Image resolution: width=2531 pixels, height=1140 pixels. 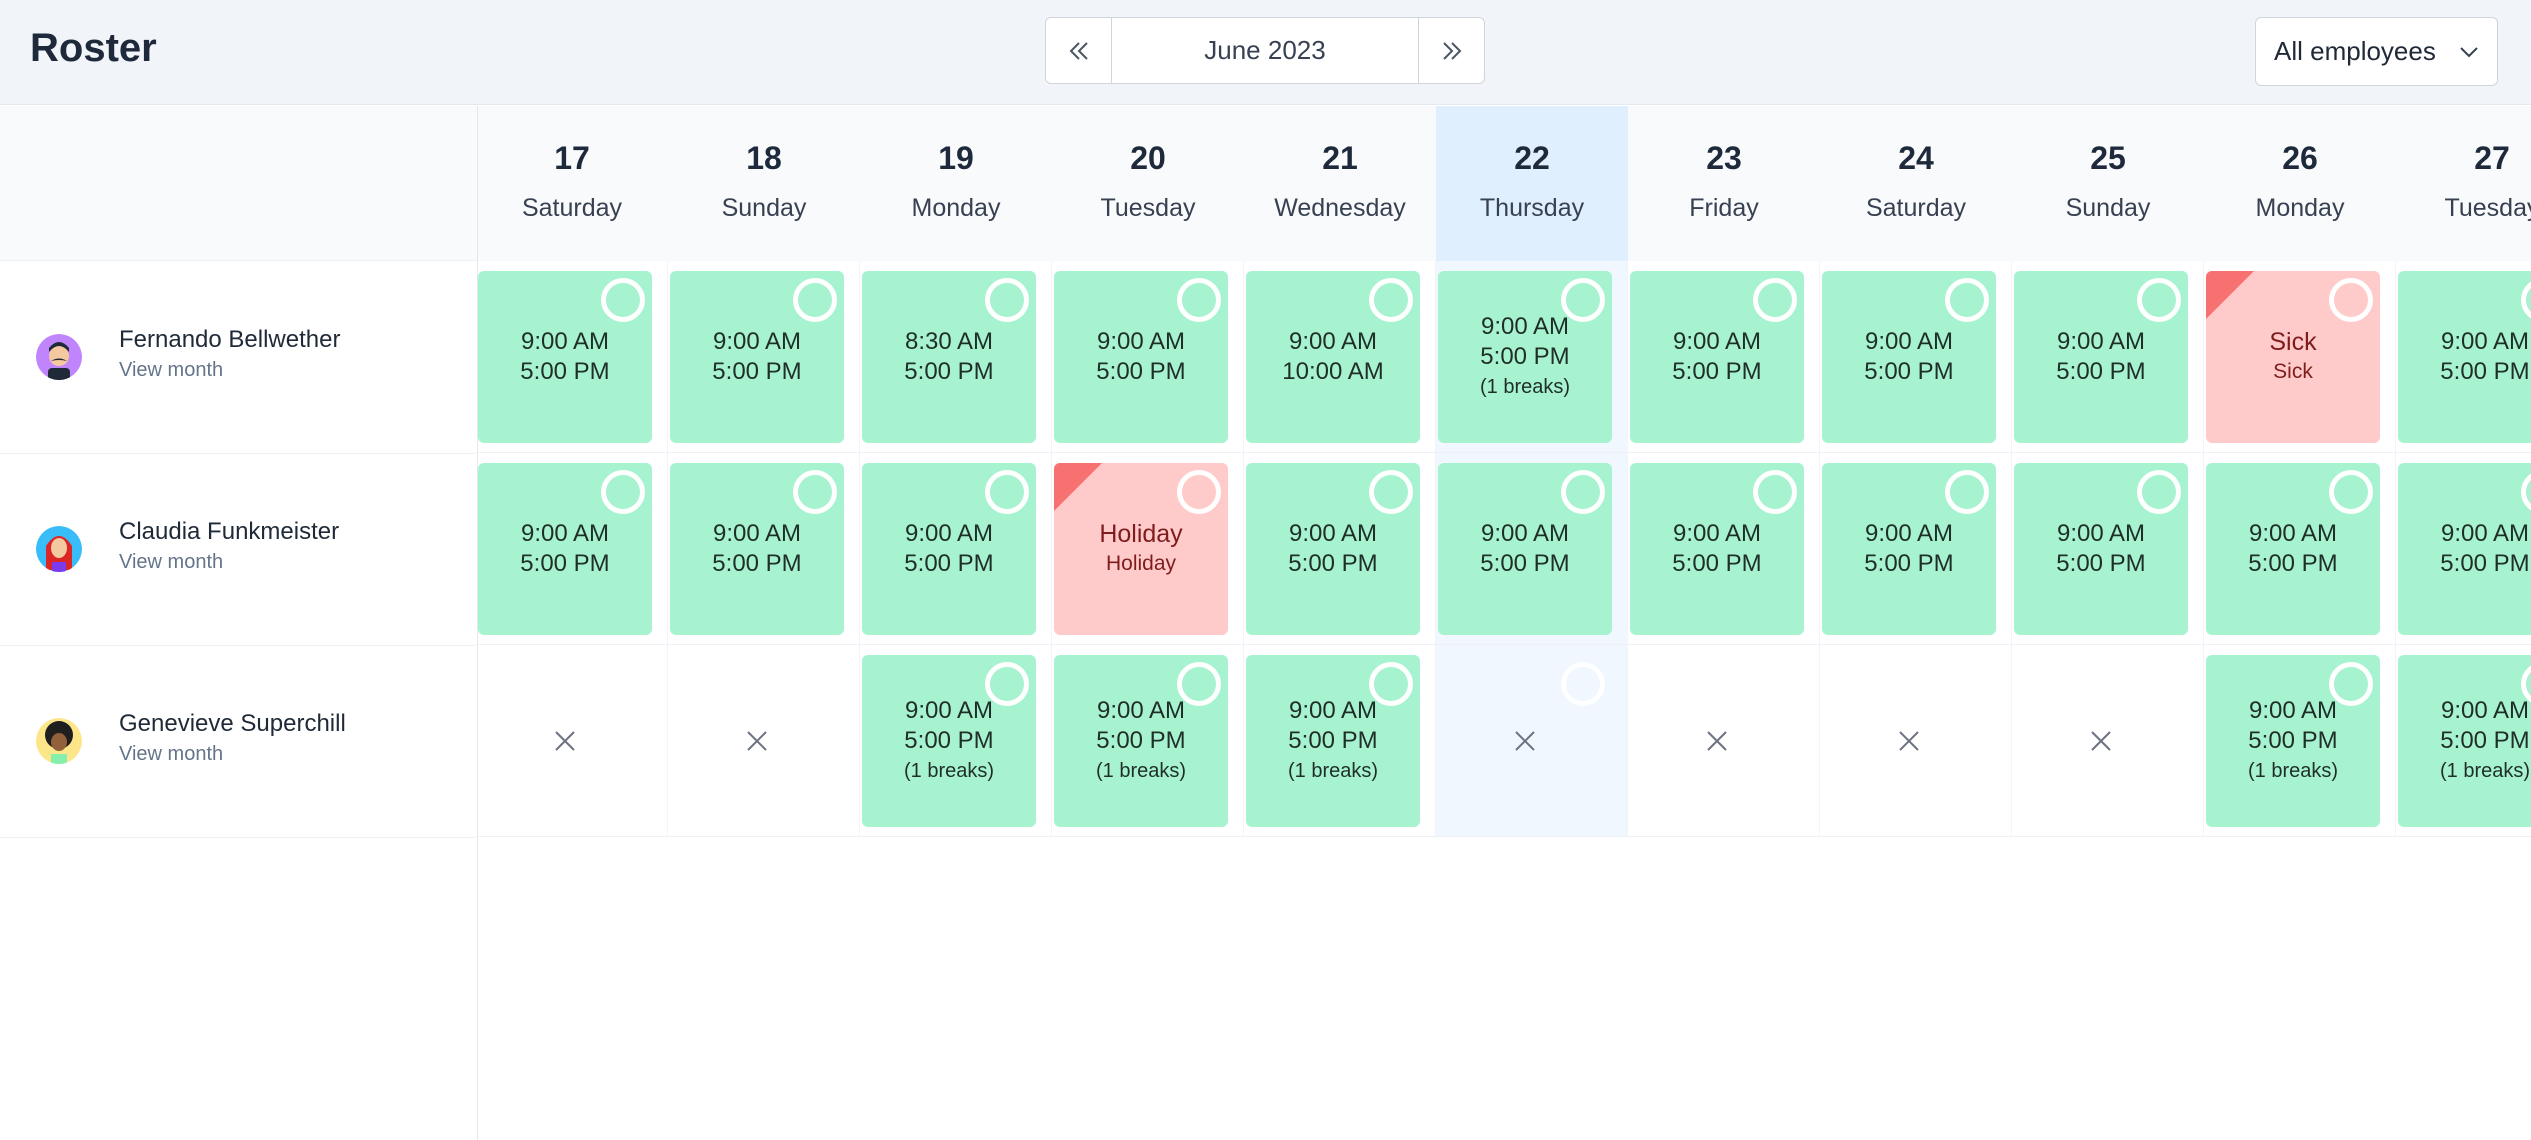 I want to click on day-header: 18 Sunday, so click(x=764, y=183).